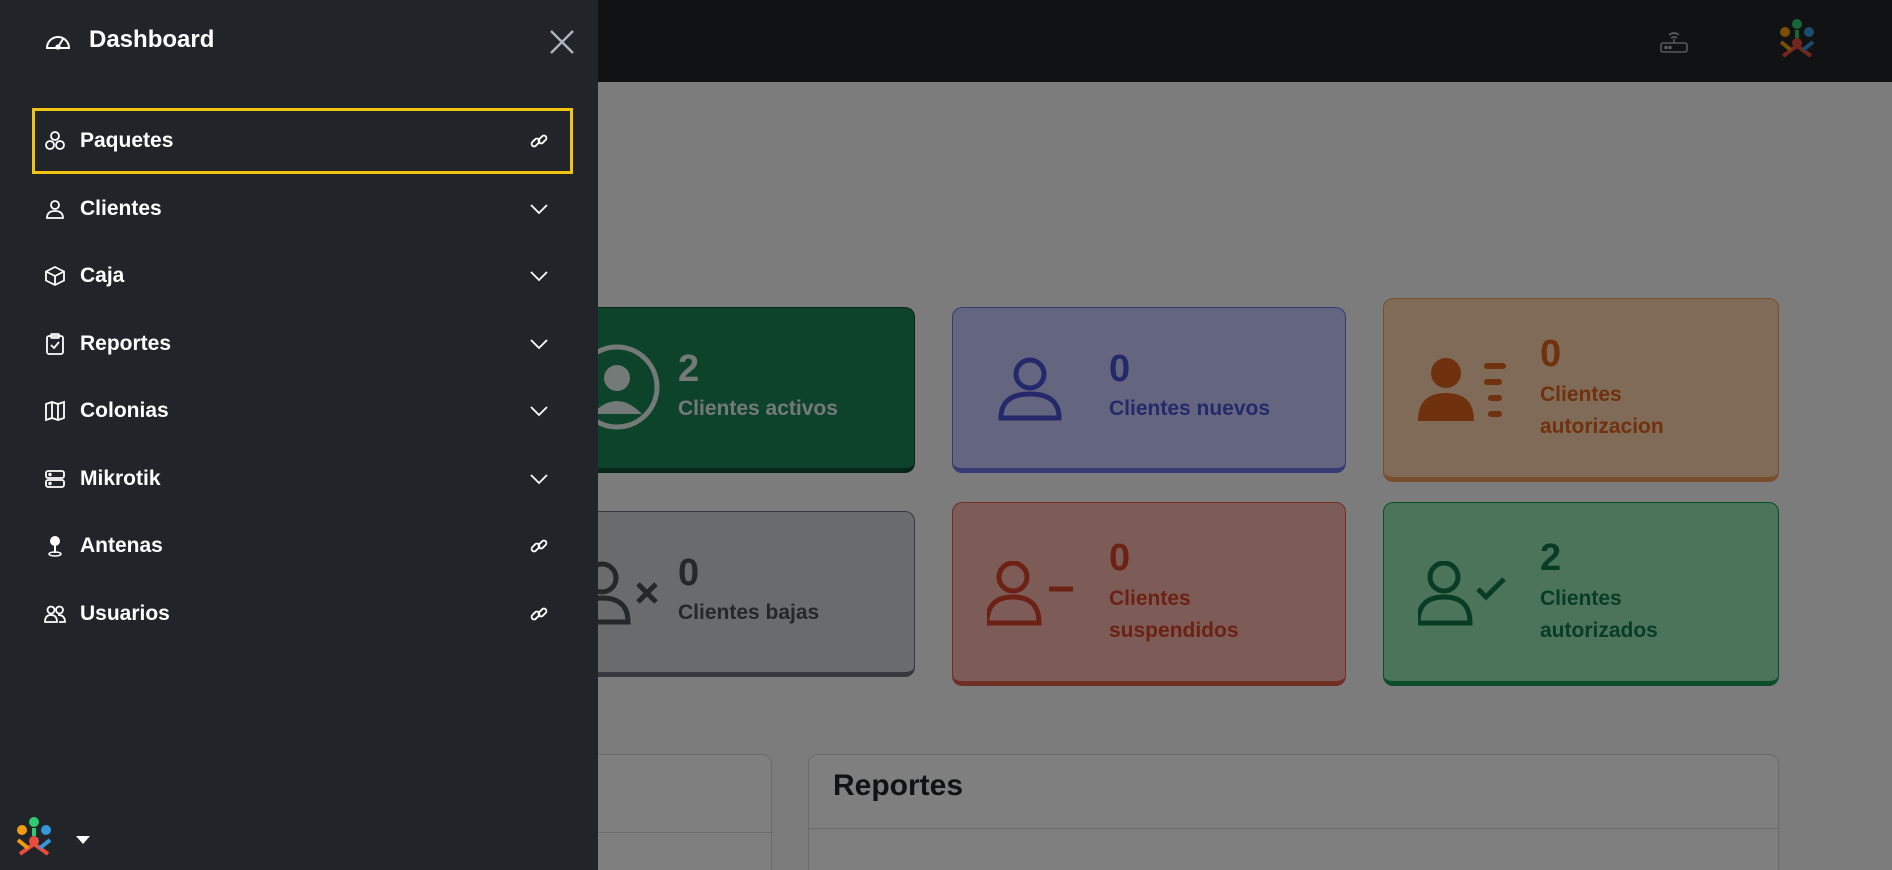 This screenshot has width=1892, height=870. Describe the element at coordinates (302, 209) in the screenshot. I see `sidebar-item-clientes: Clientes` at that location.